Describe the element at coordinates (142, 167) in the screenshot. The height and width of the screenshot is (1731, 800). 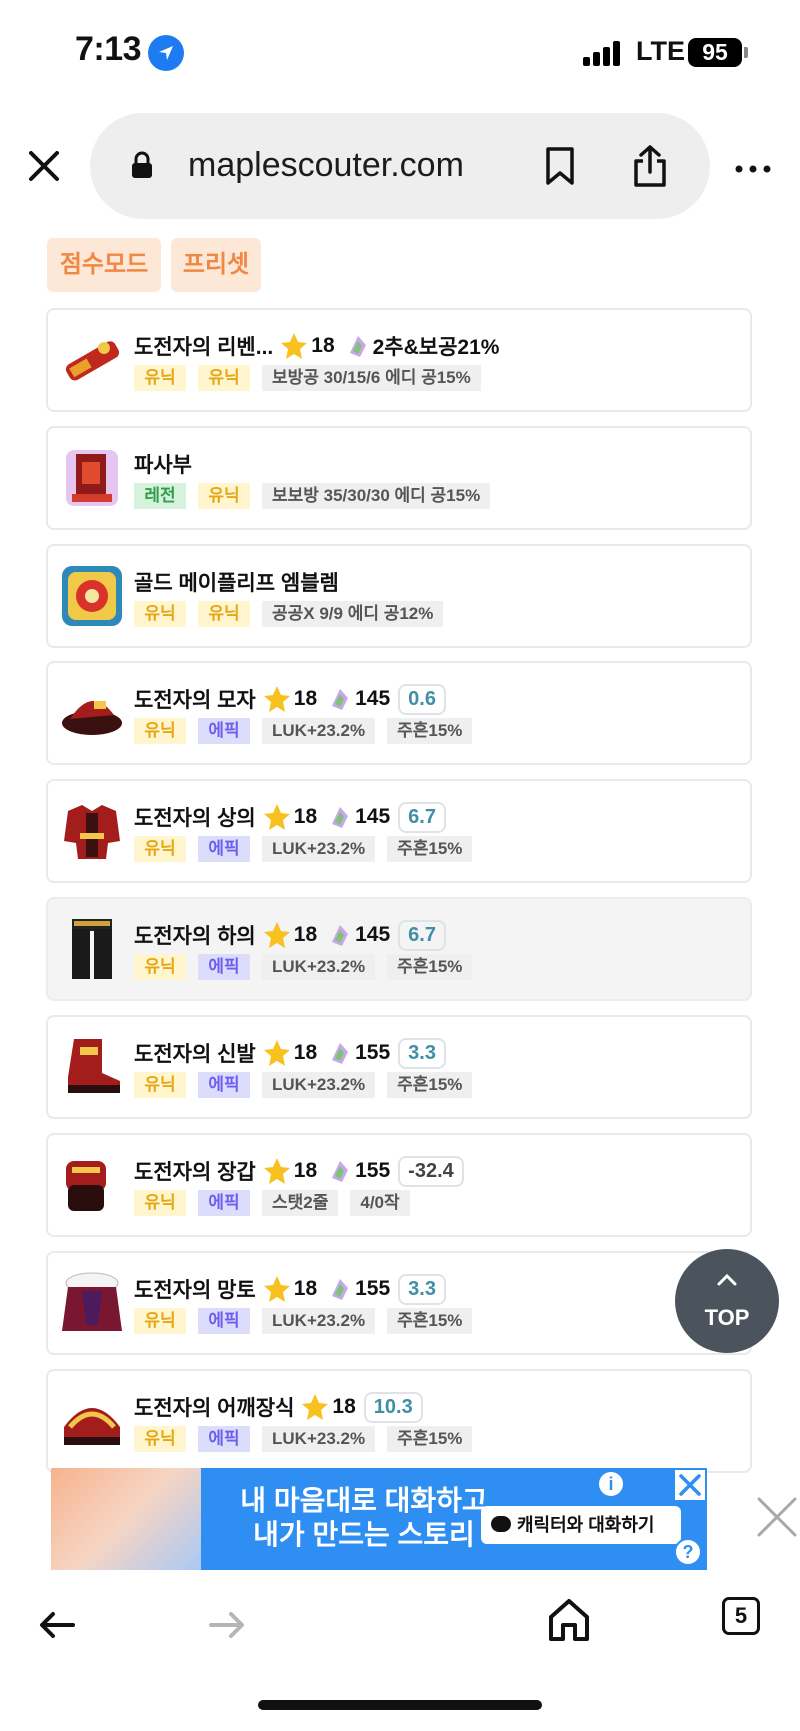
I see `lock-icon` at that location.